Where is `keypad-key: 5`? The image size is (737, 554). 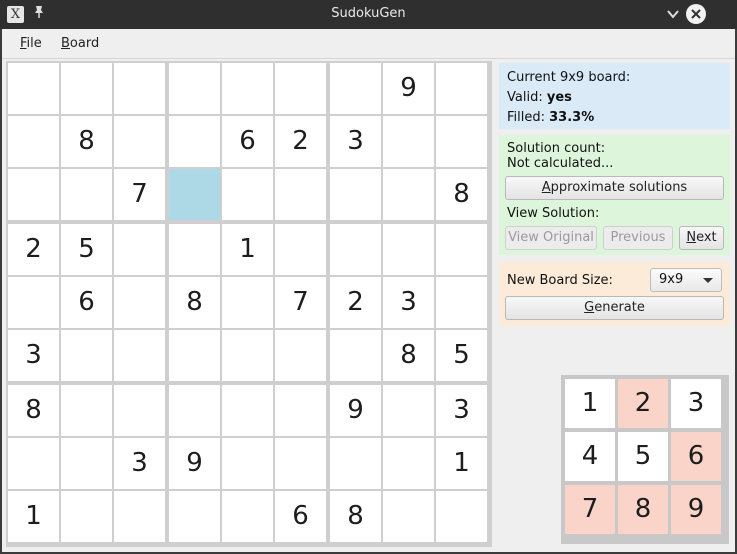 keypad-key: 5 is located at coordinates (643, 456).